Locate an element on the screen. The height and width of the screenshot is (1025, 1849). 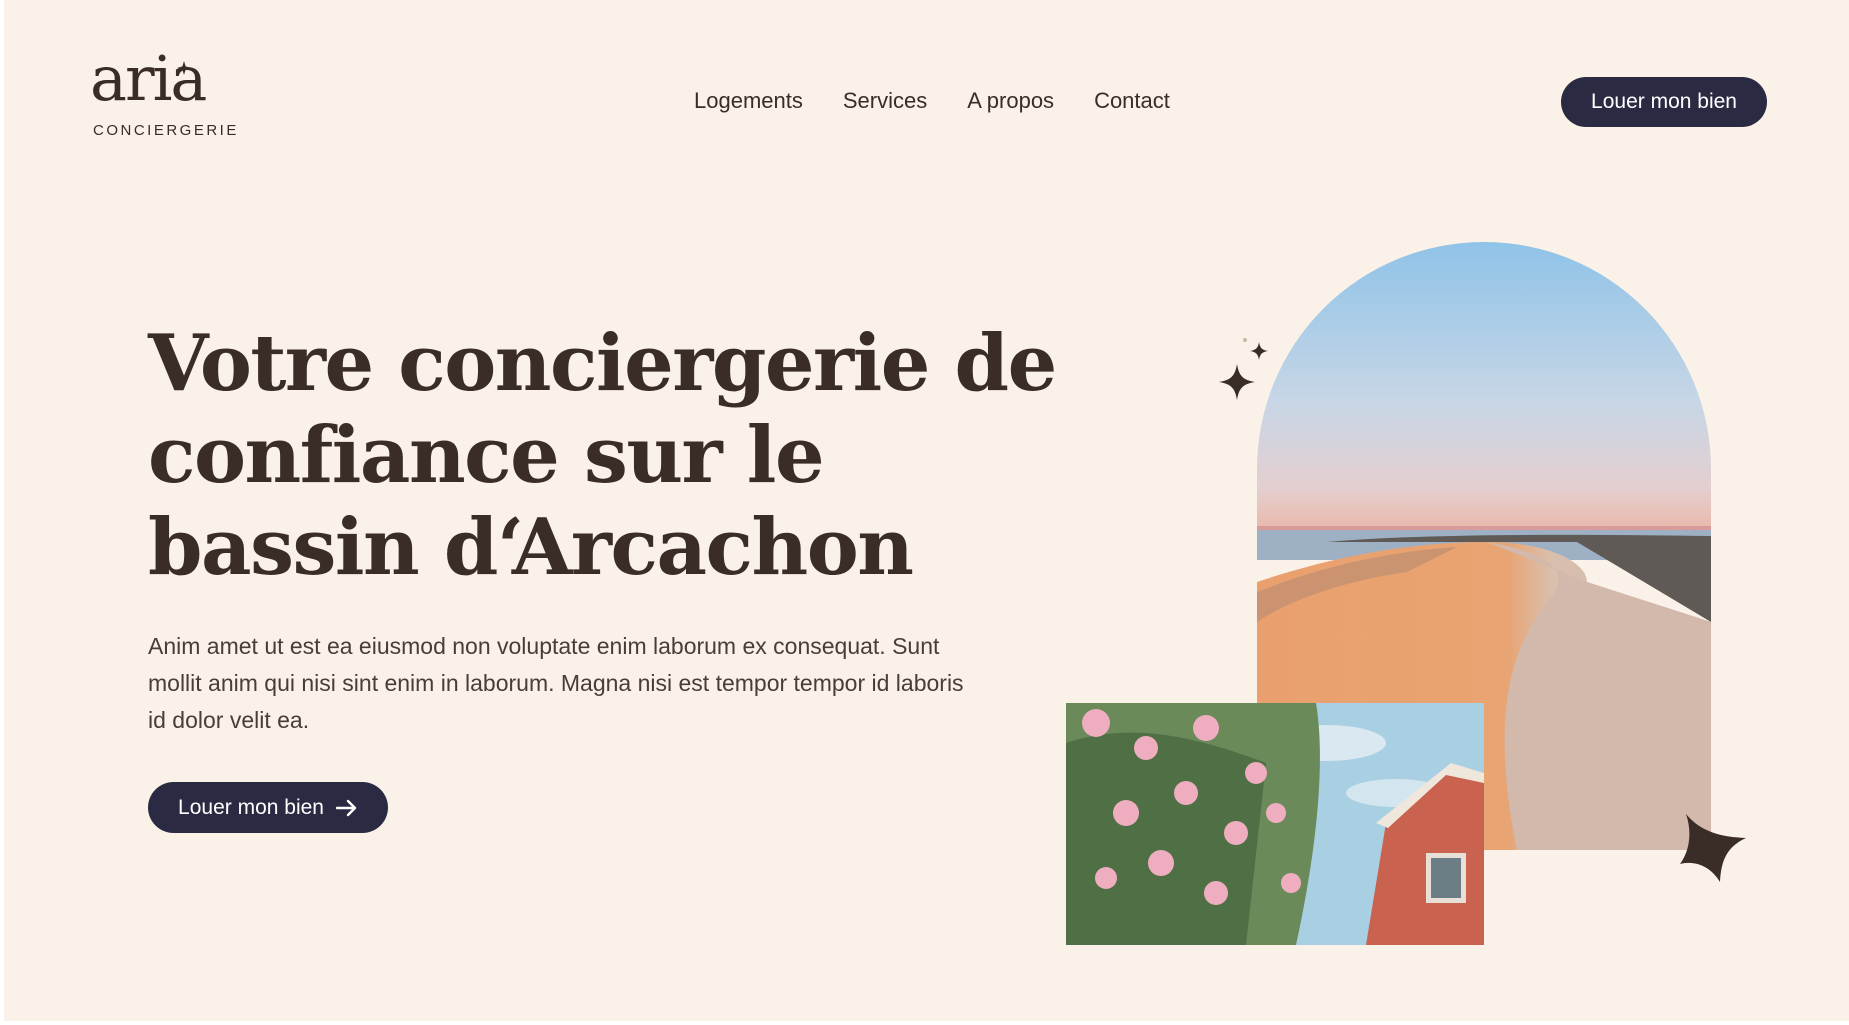
hero-cta-button: Louer mon bien is located at coordinates (268, 807).